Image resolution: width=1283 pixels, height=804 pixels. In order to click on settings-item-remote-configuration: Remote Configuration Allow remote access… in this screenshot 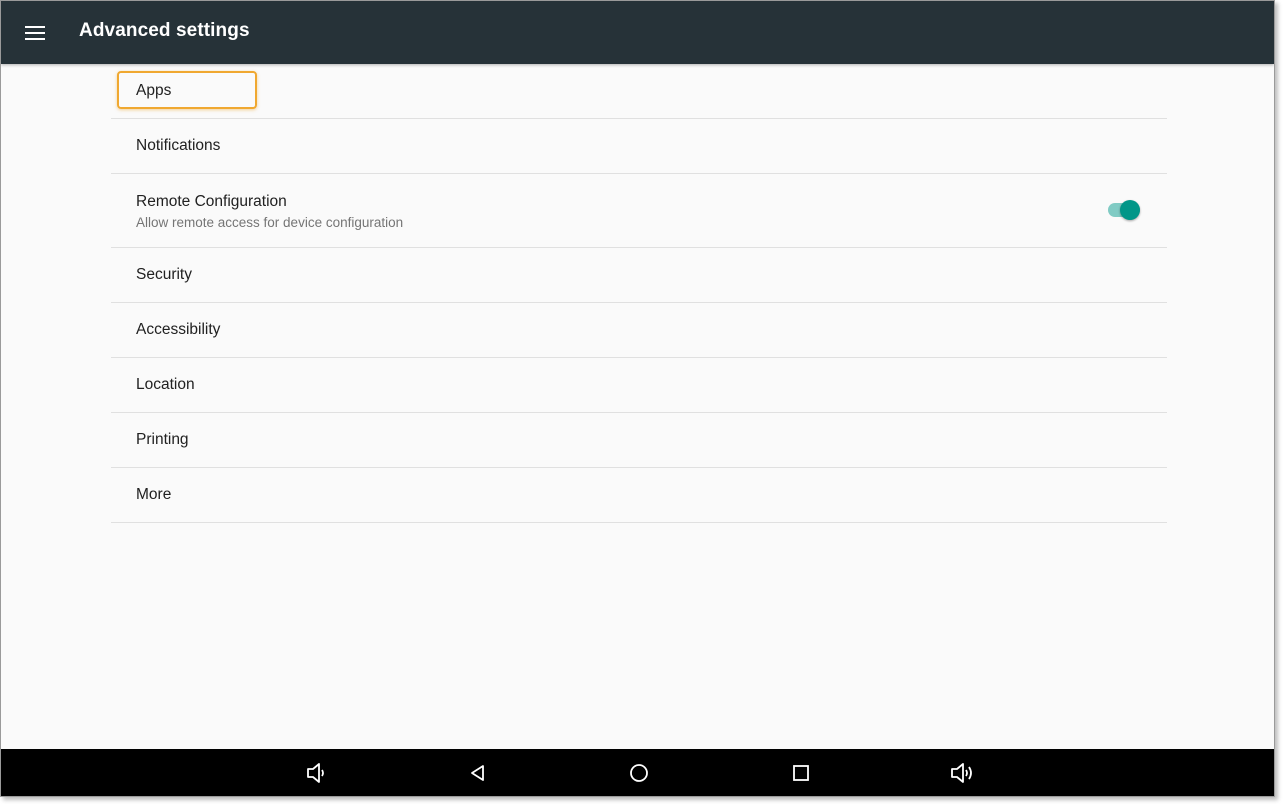, I will do `click(639, 211)`.